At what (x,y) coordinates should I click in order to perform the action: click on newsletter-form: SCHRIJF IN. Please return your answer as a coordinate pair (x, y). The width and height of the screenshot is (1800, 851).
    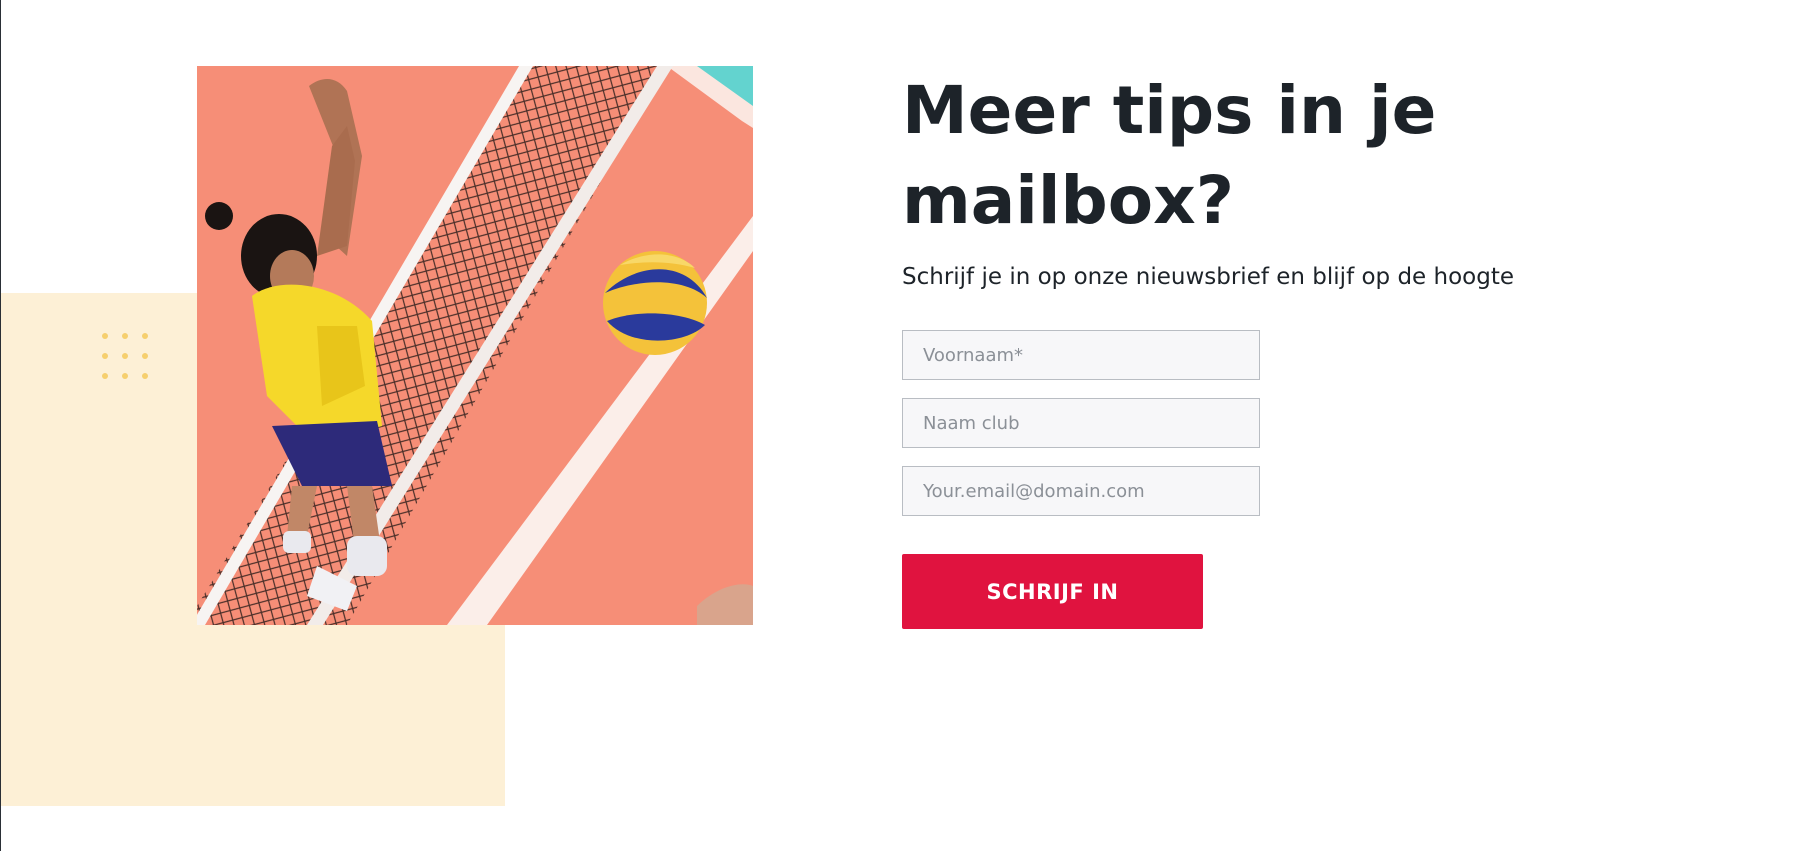
    Looking at the image, I should click on (1081, 479).